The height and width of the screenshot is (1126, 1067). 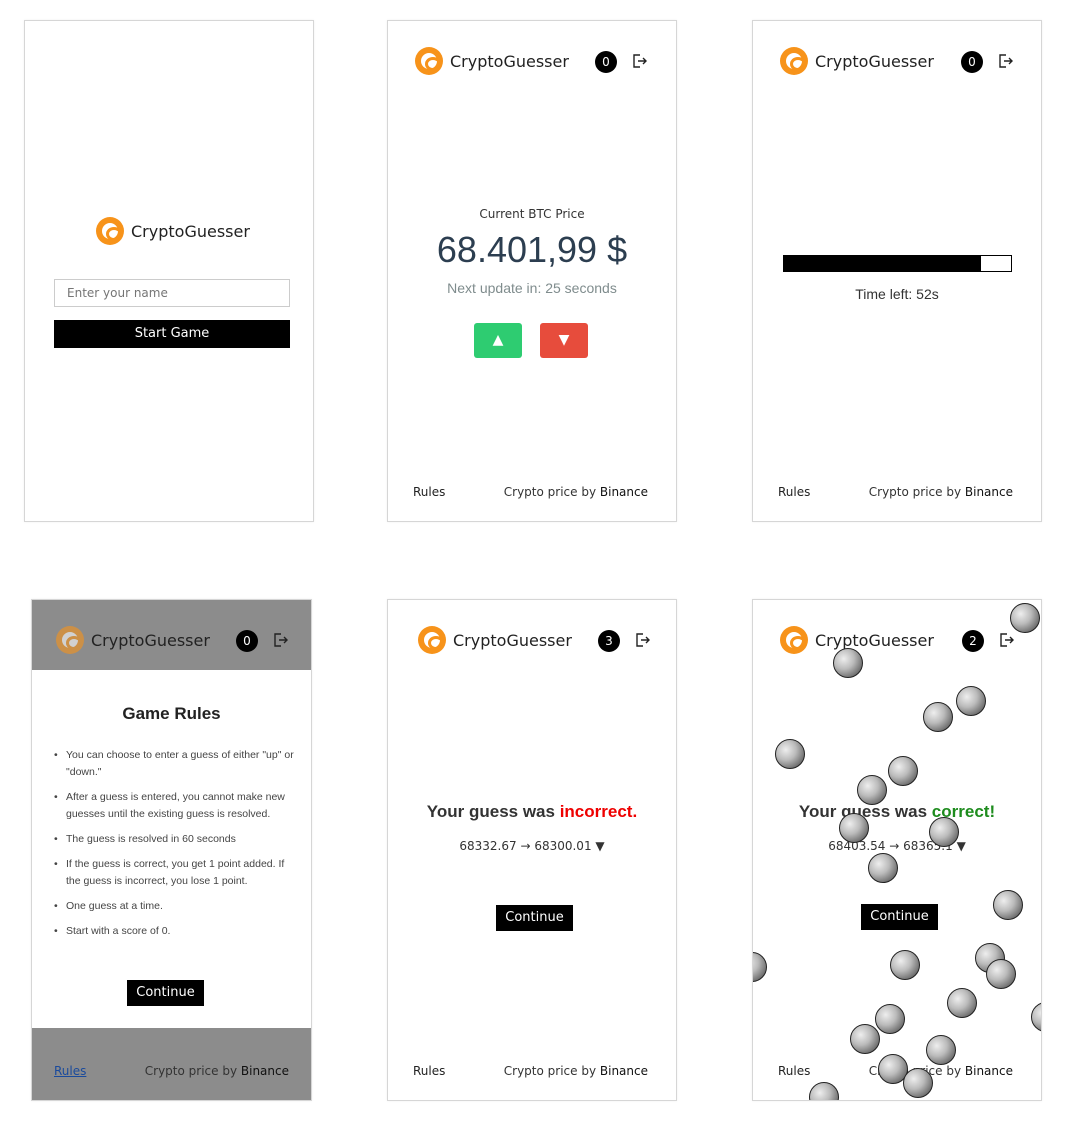 I want to click on result-message: Your guess was incorrect., so click(x=532, y=811).